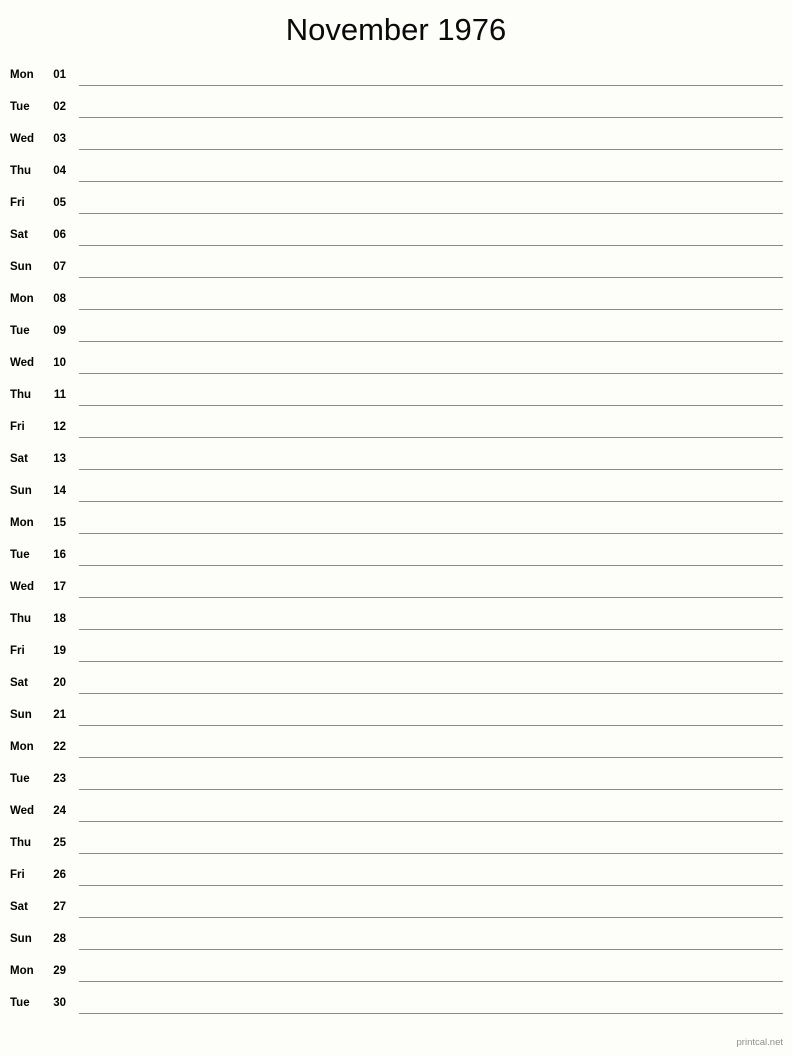  What do you see at coordinates (396, 432) in the screenshot?
I see `day-row: Fri 12` at bounding box center [396, 432].